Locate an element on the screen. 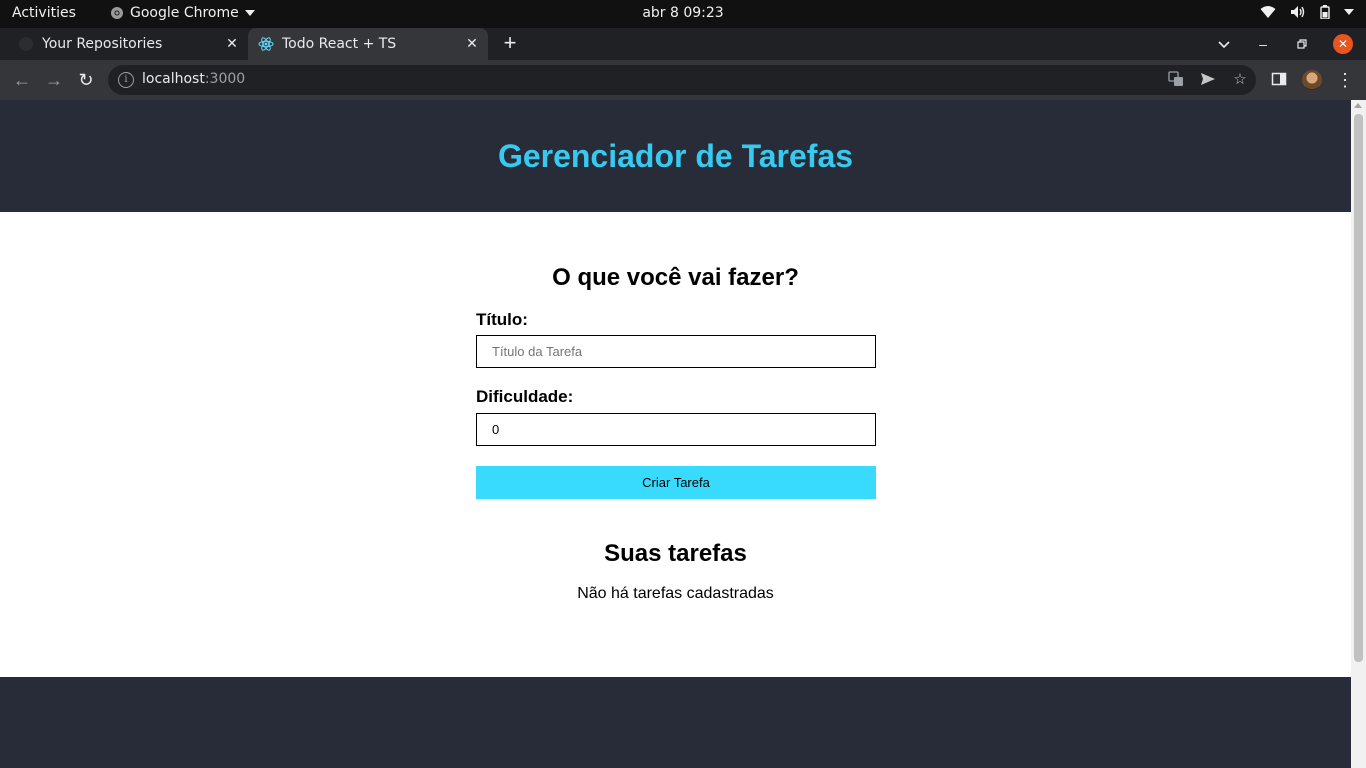  more-menu-icon: ⋮ is located at coordinates (1345, 80).